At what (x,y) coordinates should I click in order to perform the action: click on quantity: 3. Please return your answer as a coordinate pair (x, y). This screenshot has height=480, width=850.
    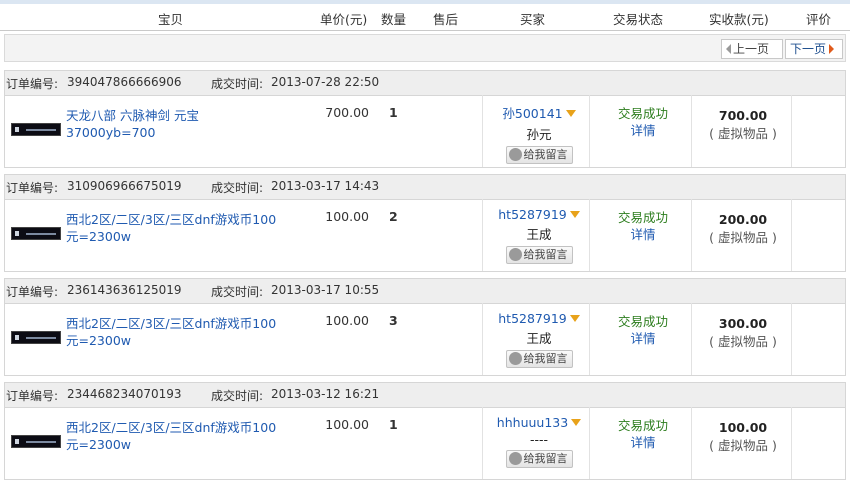
    Looking at the image, I should click on (393, 320).